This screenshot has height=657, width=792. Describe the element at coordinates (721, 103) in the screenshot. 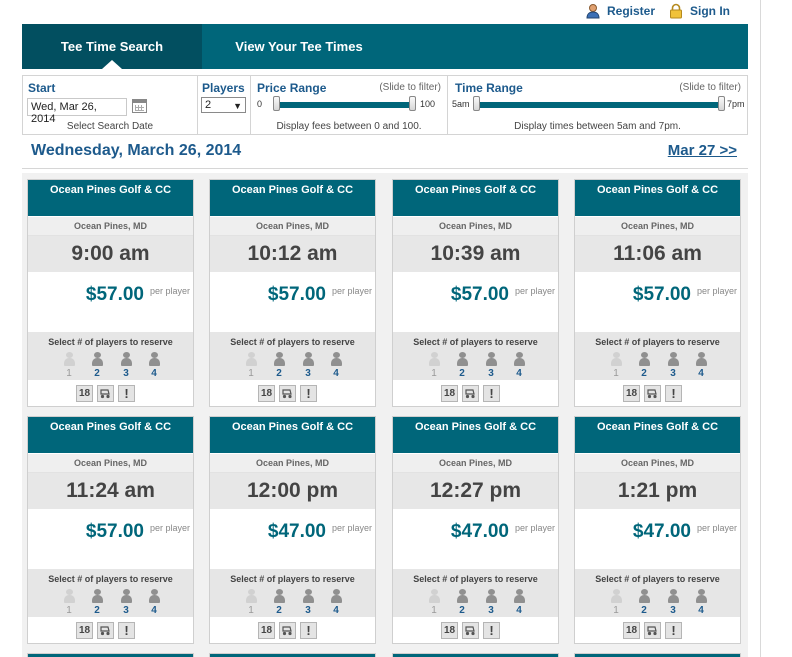

I see `time-max-handle` at that location.